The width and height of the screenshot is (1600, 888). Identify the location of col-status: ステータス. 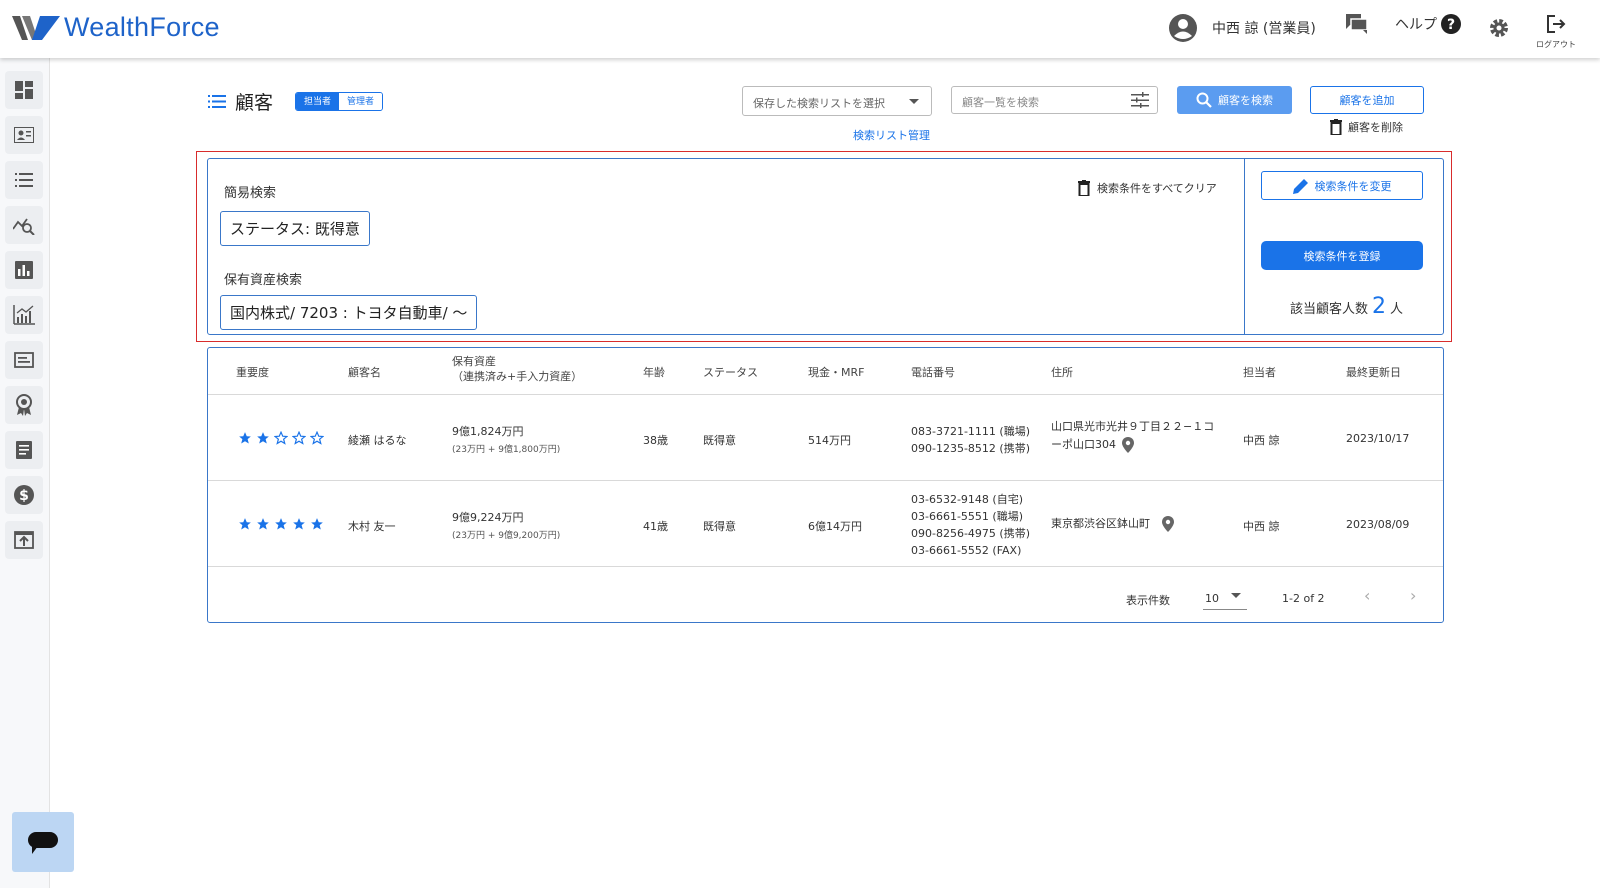
(730, 372).